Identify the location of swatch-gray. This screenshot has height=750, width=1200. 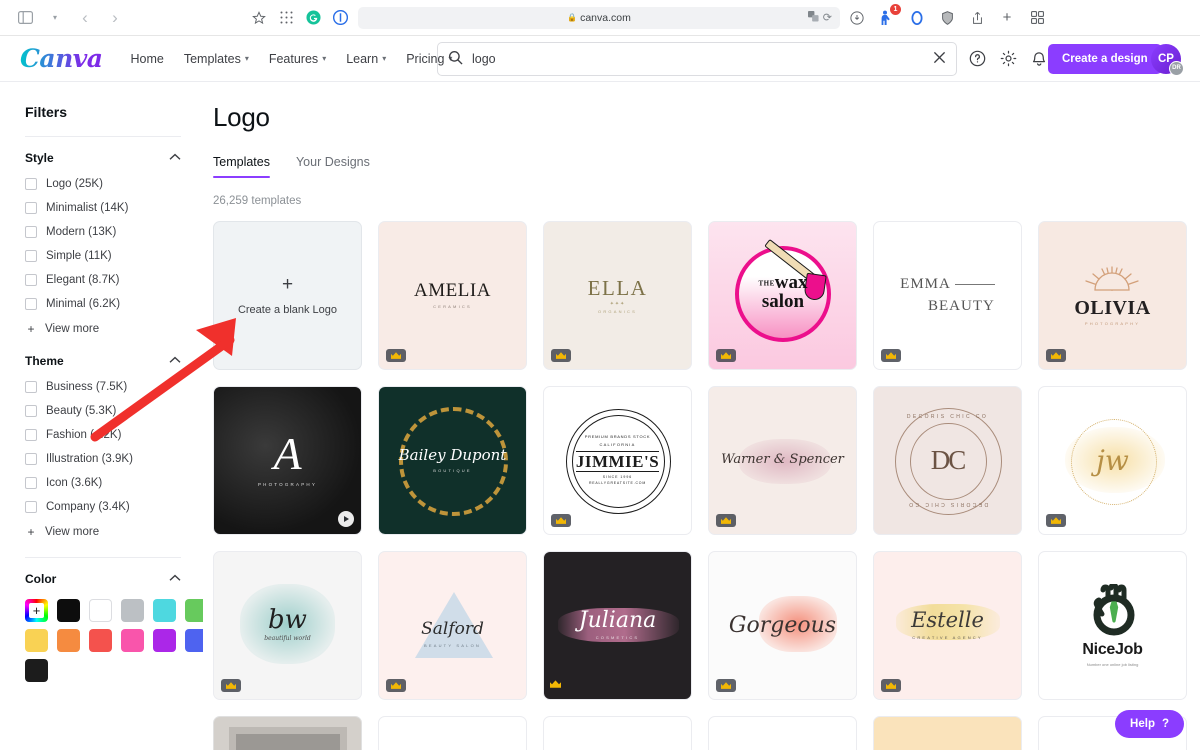
(132, 610).